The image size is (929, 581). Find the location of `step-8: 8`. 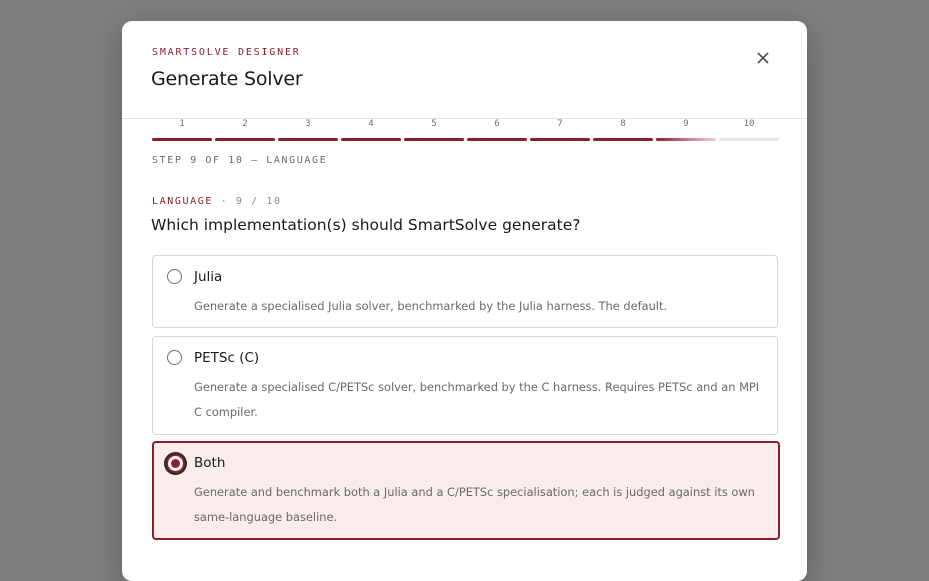

step-8: 8 is located at coordinates (623, 131).